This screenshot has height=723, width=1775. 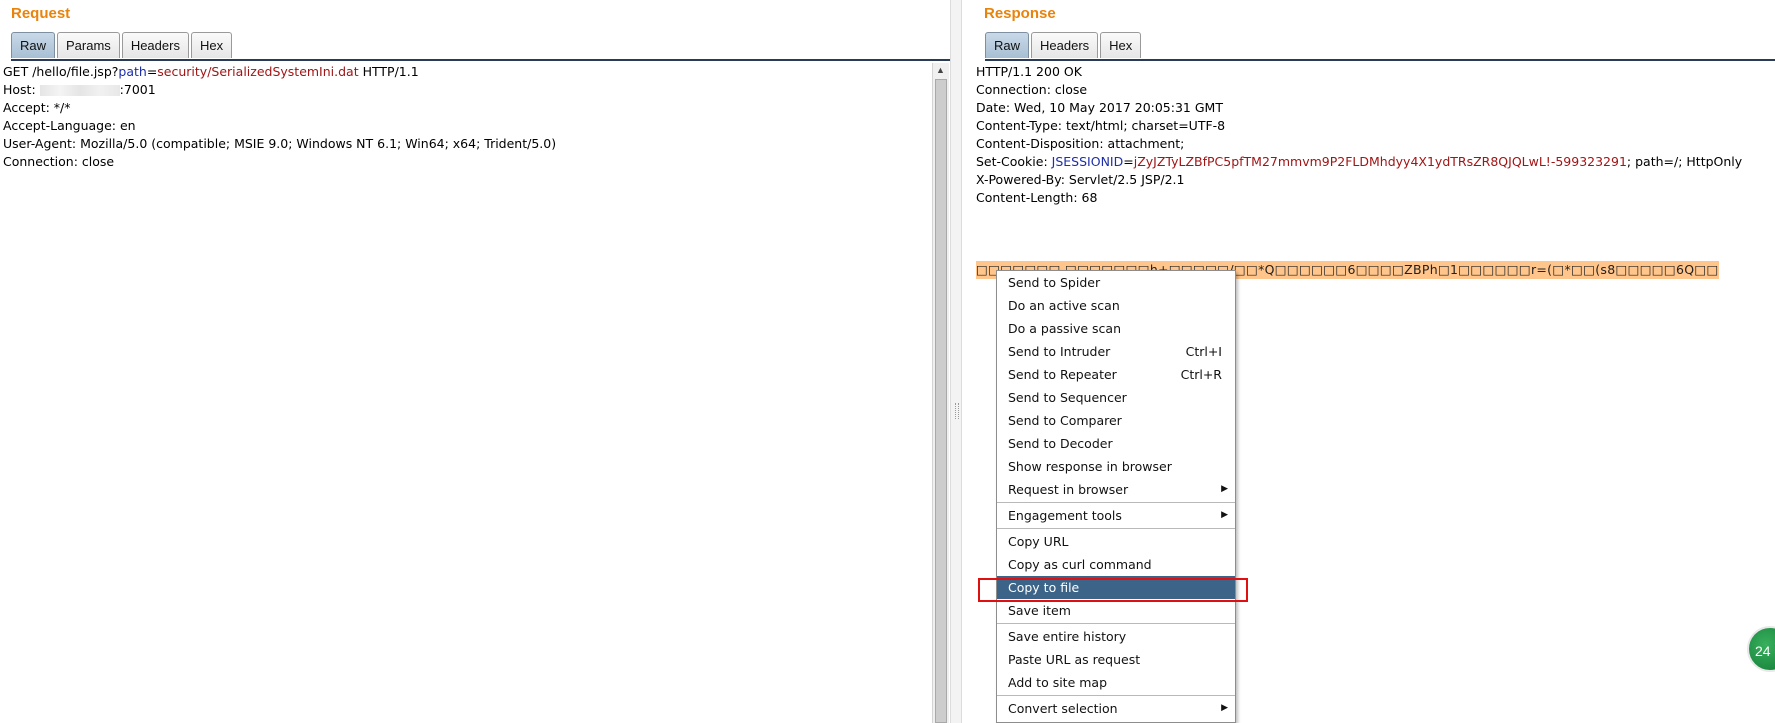 What do you see at coordinates (1116, 466) in the screenshot?
I see `menu-item-show-response-in-browser: Show response in browser` at bounding box center [1116, 466].